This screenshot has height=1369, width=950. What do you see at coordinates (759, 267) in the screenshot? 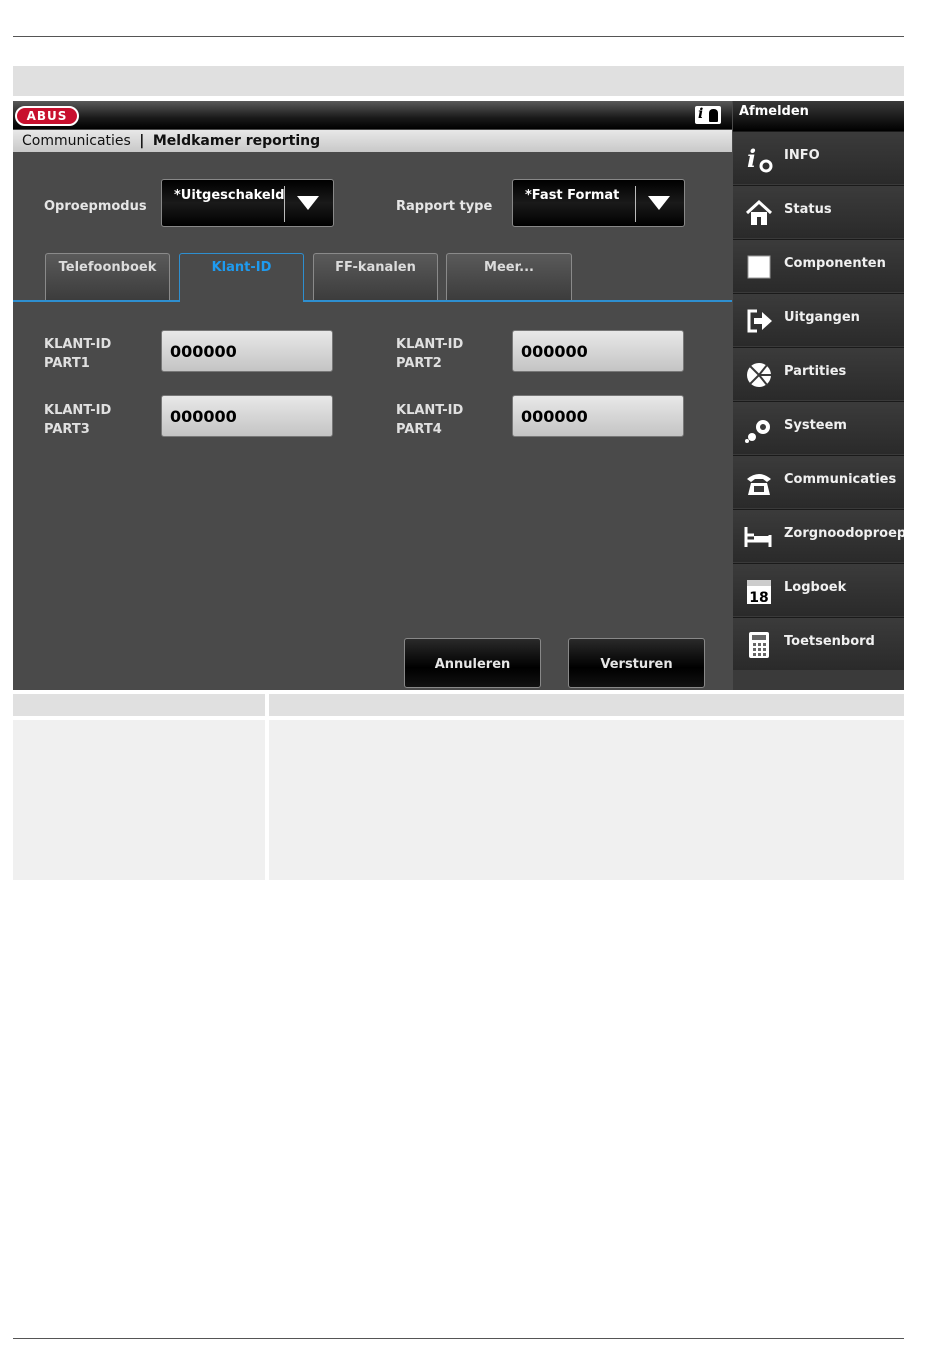
I see `square-icon` at bounding box center [759, 267].